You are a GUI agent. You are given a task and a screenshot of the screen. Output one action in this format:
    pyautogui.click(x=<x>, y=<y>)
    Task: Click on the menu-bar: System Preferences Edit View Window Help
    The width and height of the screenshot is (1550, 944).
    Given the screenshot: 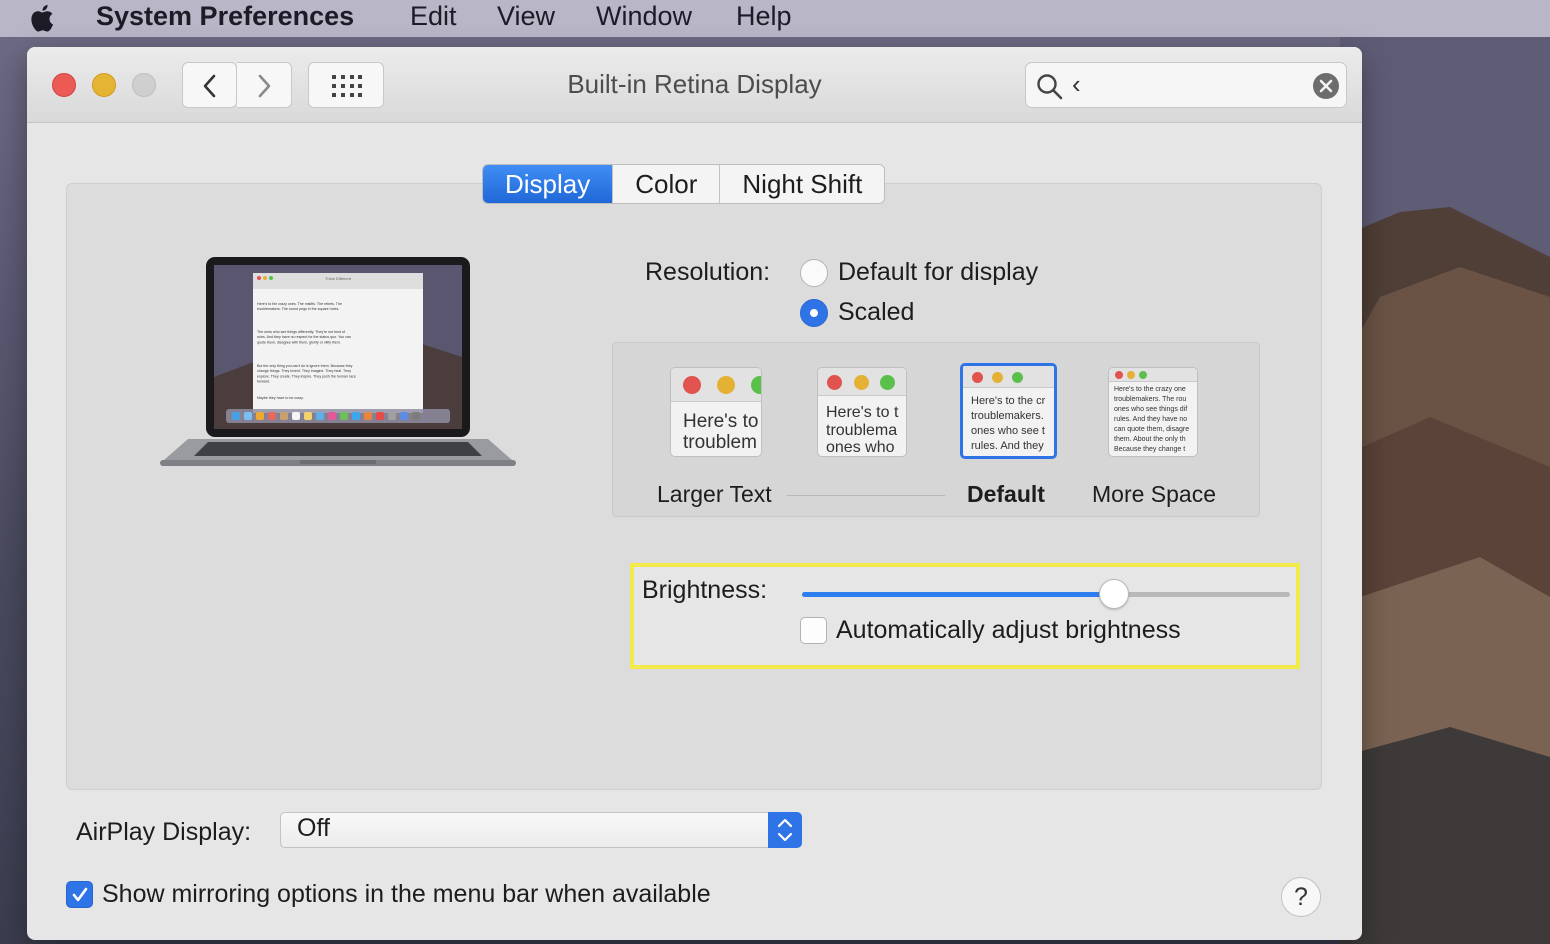 What is the action you would take?
    pyautogui.click(x=775, y=18)
    